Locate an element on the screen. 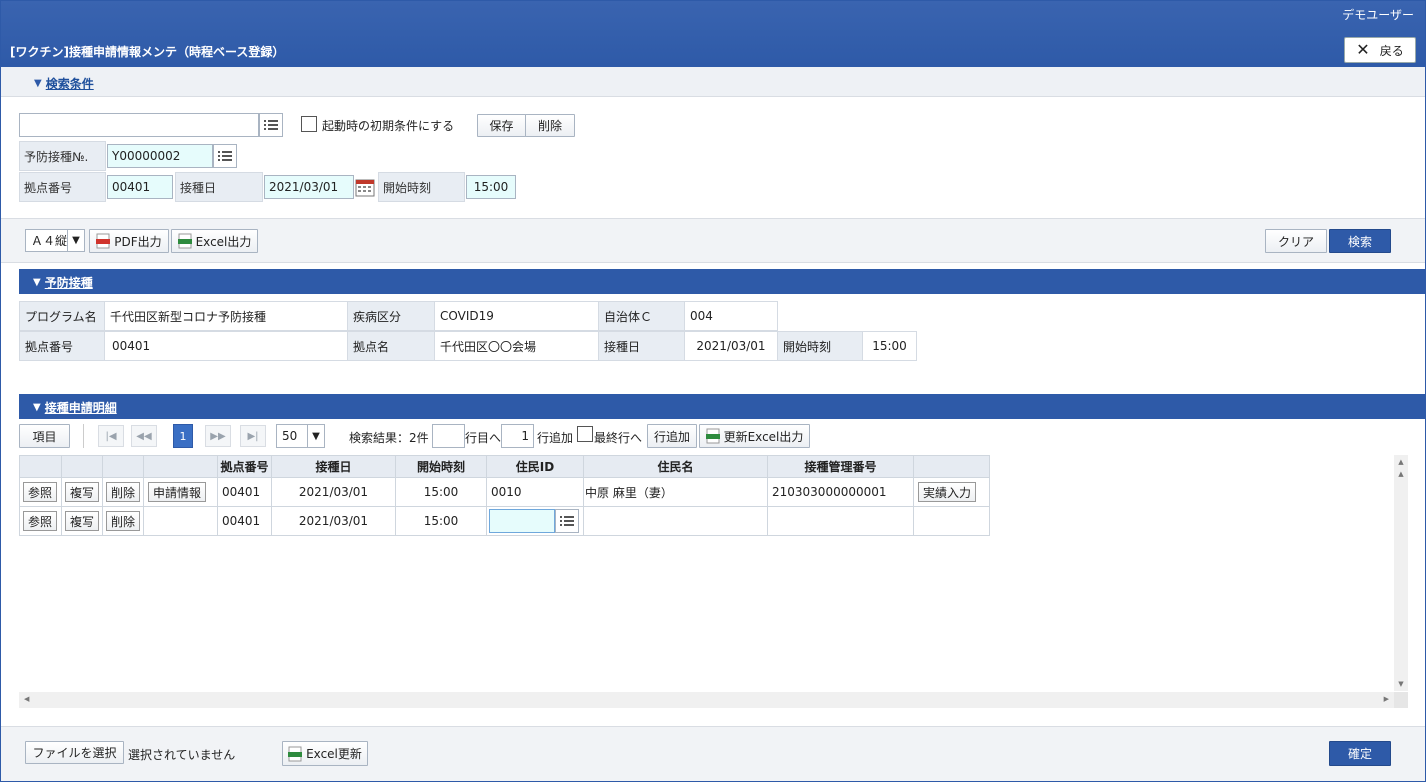 The image size is (1426, 782). result-entry-button: 実績入力 is located at coordinates (947, 492).